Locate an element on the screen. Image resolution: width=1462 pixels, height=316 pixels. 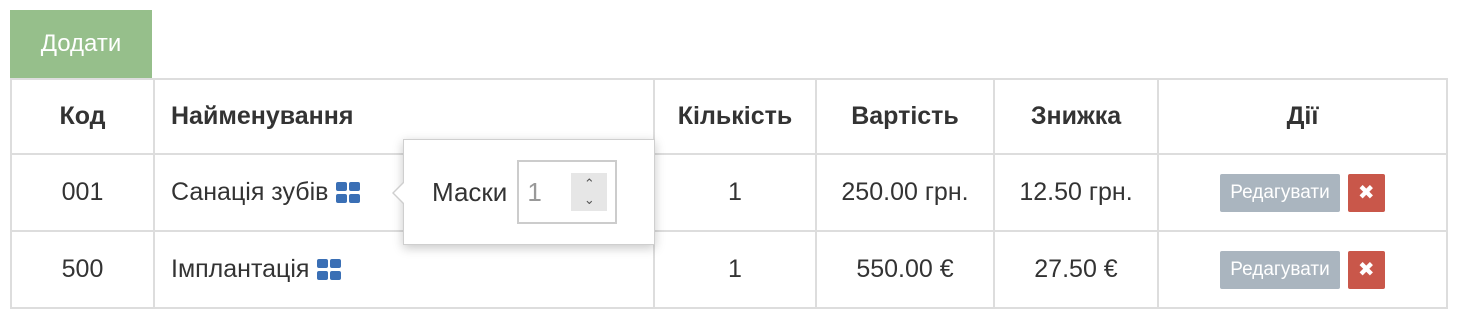
header-actions: Дії is located at coordinates (1302, 116).